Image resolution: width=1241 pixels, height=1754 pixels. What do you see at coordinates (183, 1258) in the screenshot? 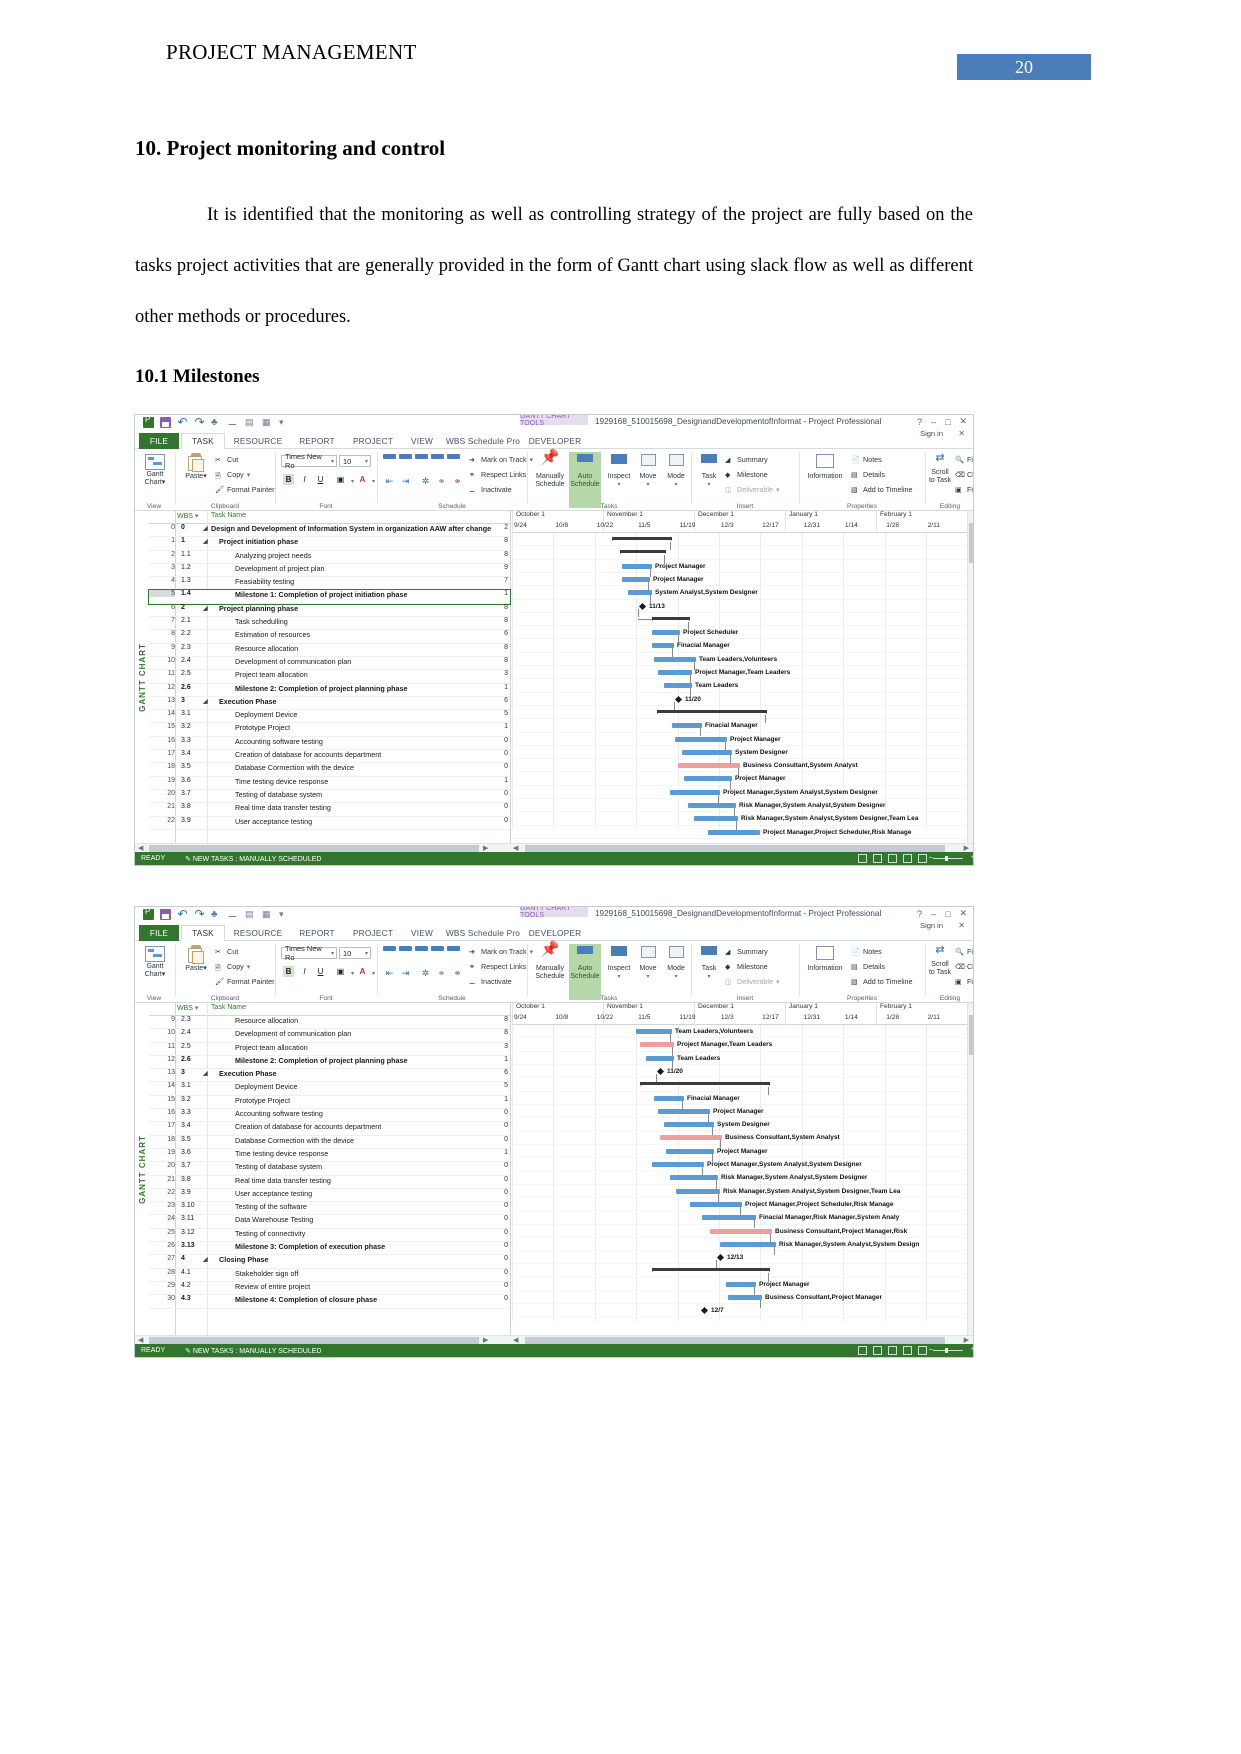
I see `cell-wbs: 4` at bounding box center [183, 1258].